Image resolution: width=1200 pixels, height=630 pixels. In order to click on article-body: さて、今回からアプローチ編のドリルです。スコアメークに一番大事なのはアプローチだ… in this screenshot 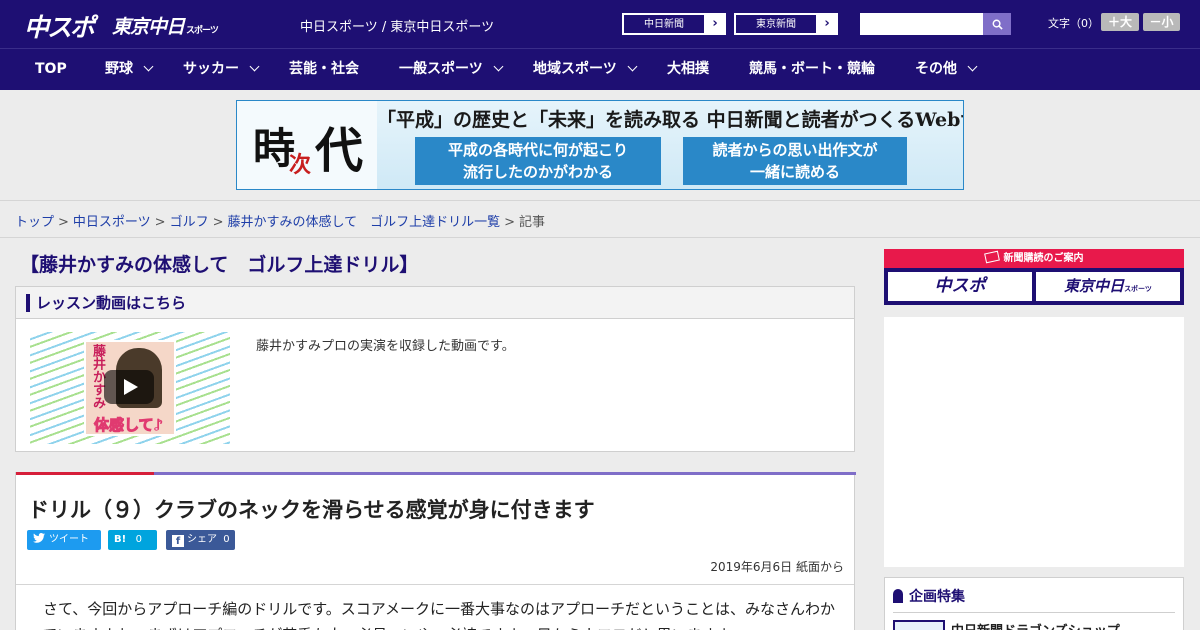, I will do `click(432, 615)`.